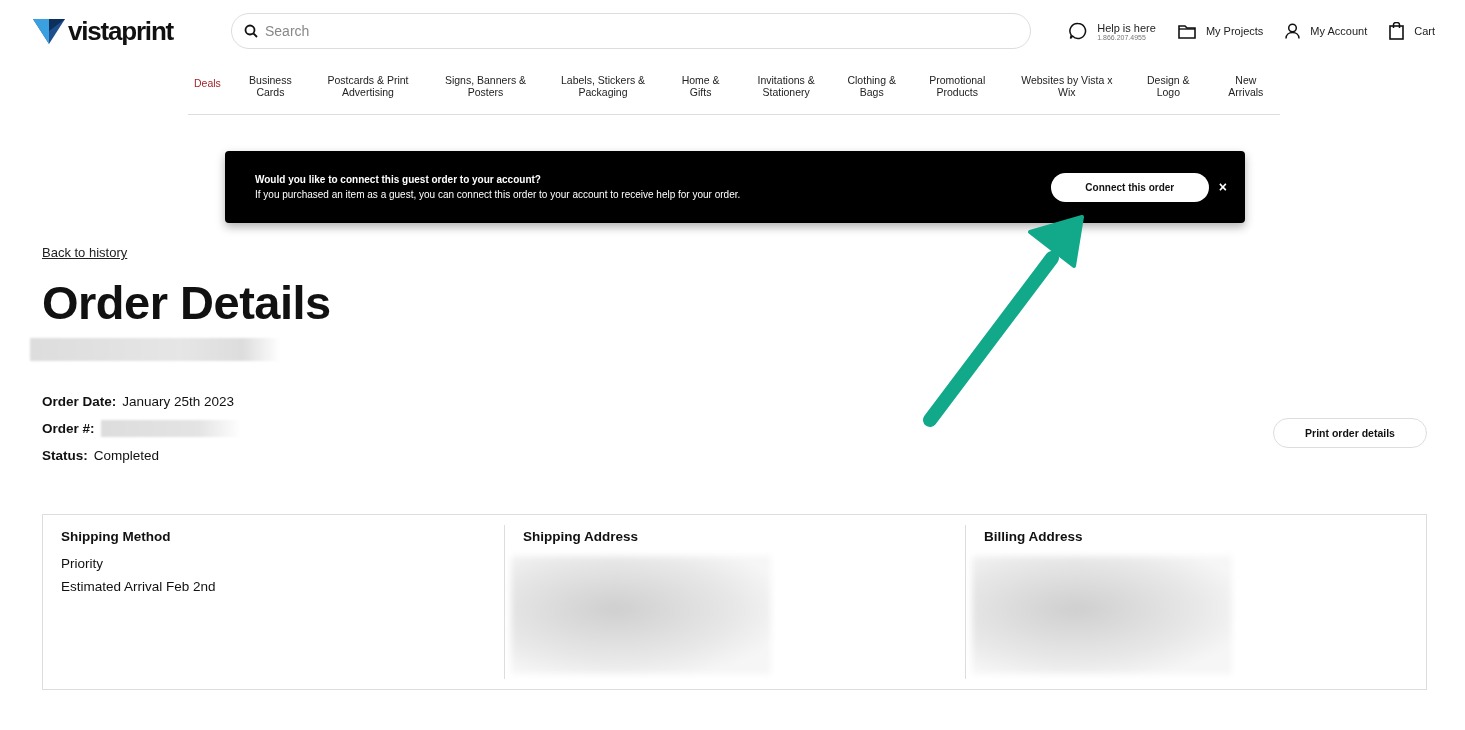 This screenshot has width=1465, height=730. What do you see at coordinates (603, 85) in the screenshot?
I see `nav-link: Labels, Stickers & Packaging` at bounding box center [603, 85].